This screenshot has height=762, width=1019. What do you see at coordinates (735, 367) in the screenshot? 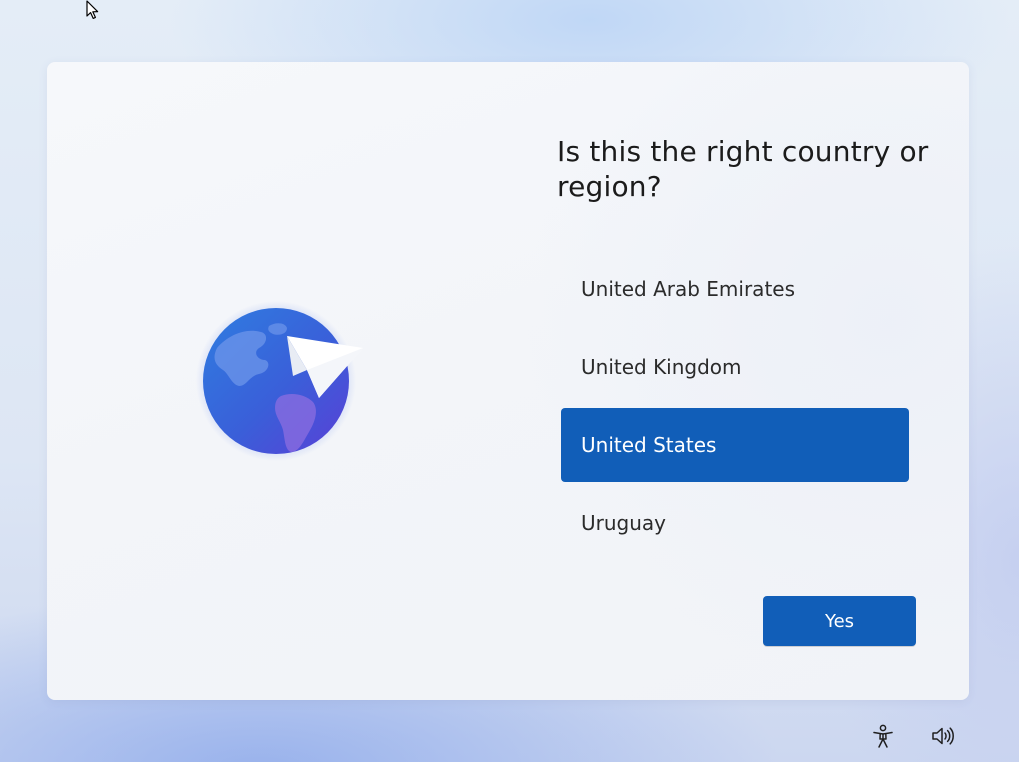
I see `country-option-united-kingdom: United Kingdom` at bounding box center [735, 367].